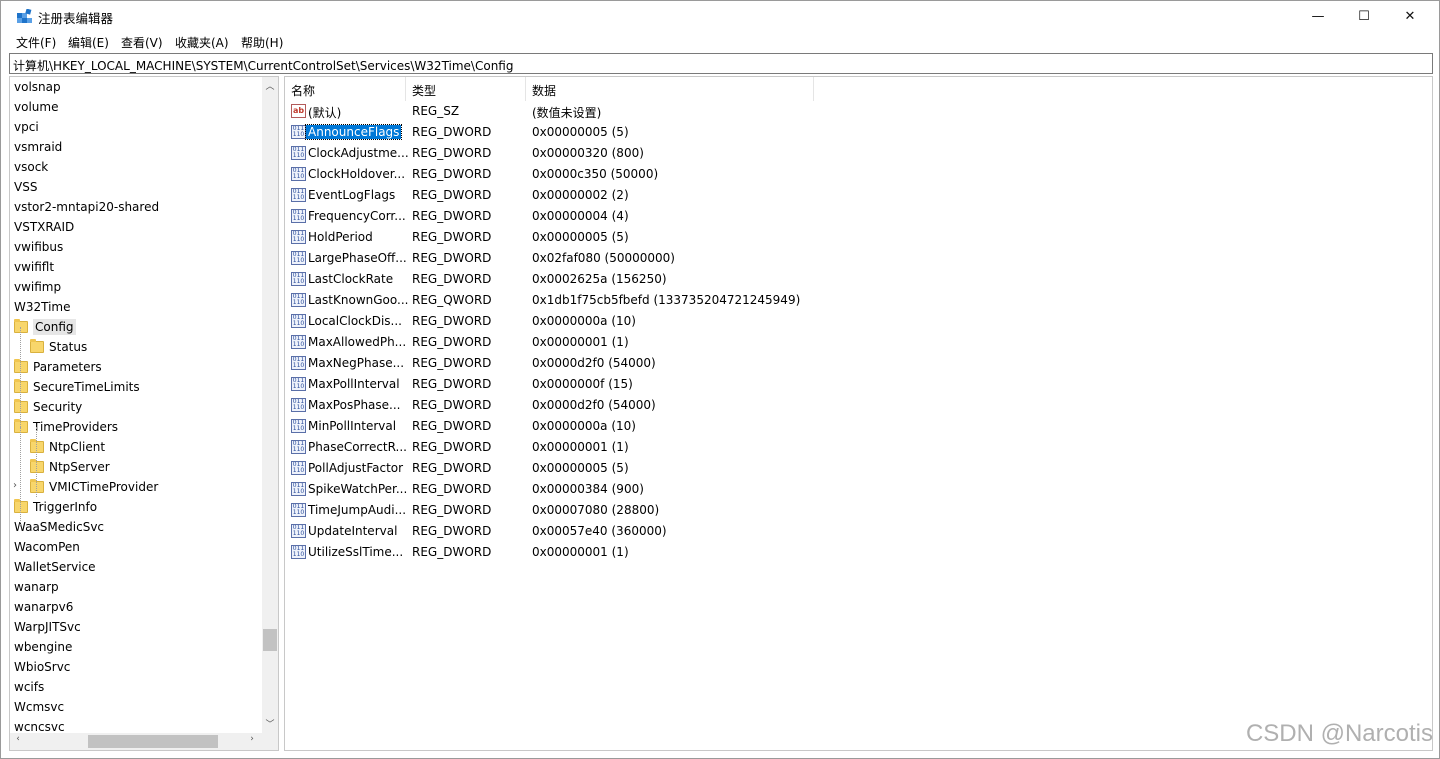  What do you see at coordinates (1410, 16) in the screenshot?
I see `close-button: ✕` at bounding box center [1410, 16].